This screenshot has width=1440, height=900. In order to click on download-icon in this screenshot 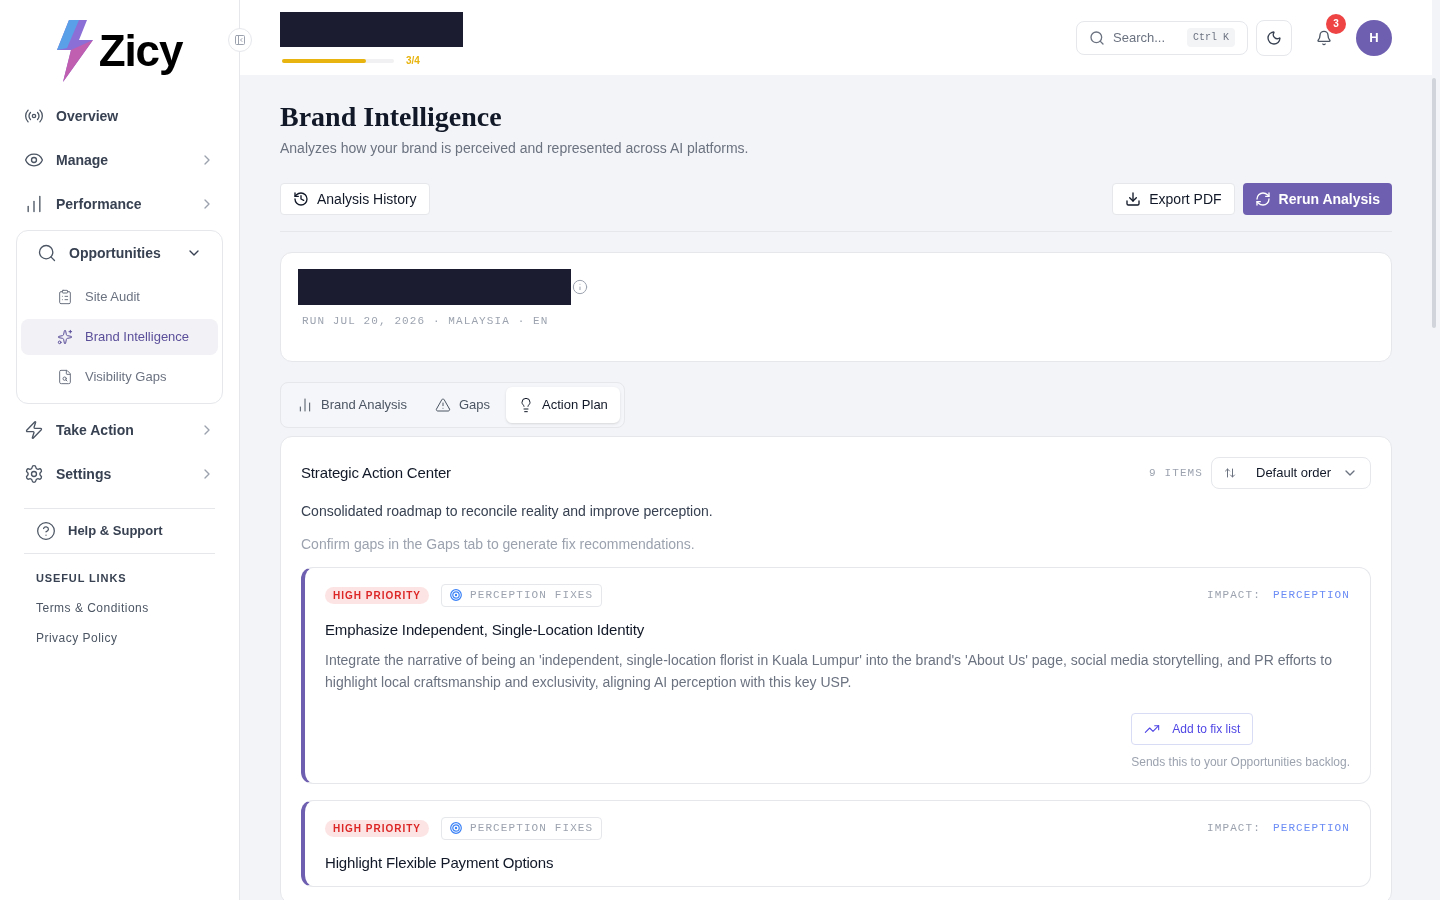, I will do `click(1133, 199)`.